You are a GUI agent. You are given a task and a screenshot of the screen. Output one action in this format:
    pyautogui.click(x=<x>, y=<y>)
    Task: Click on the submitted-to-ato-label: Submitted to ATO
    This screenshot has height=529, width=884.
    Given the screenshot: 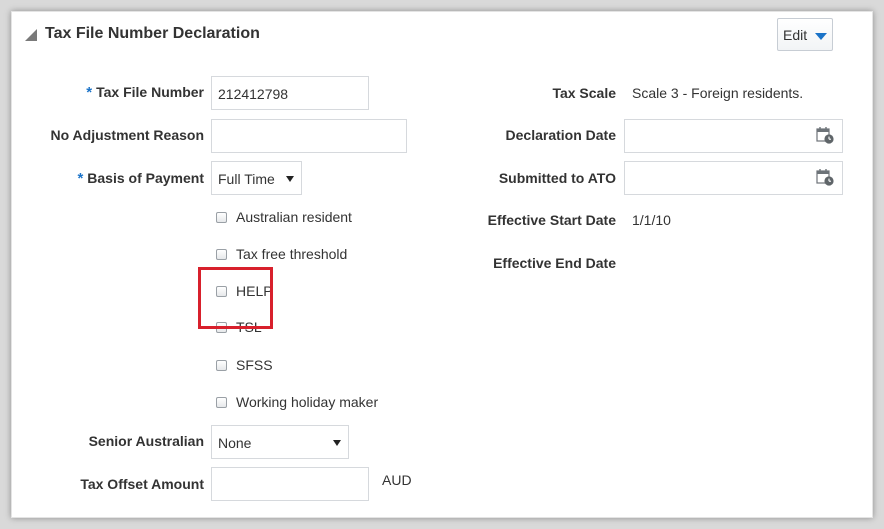 What is the action you would take?
    pyautogui.click(x=557, y=178)
    